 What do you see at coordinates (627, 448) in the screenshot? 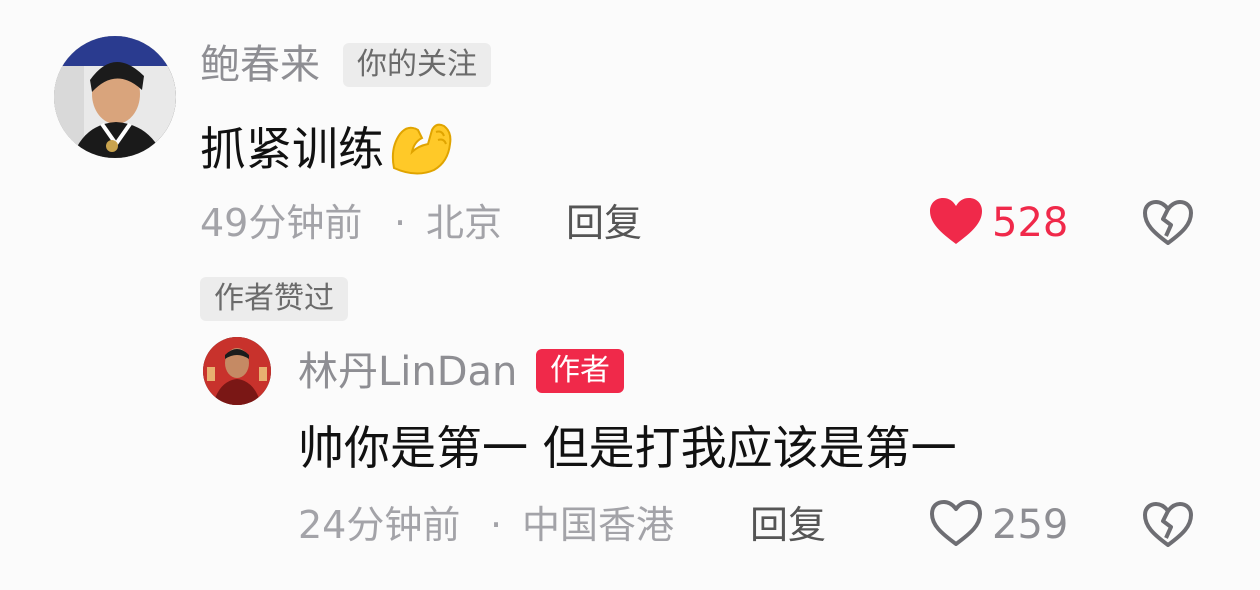
I see `reply-text: 帅你是第一 但是打我应该是第一` at bounding box center [627, 448].